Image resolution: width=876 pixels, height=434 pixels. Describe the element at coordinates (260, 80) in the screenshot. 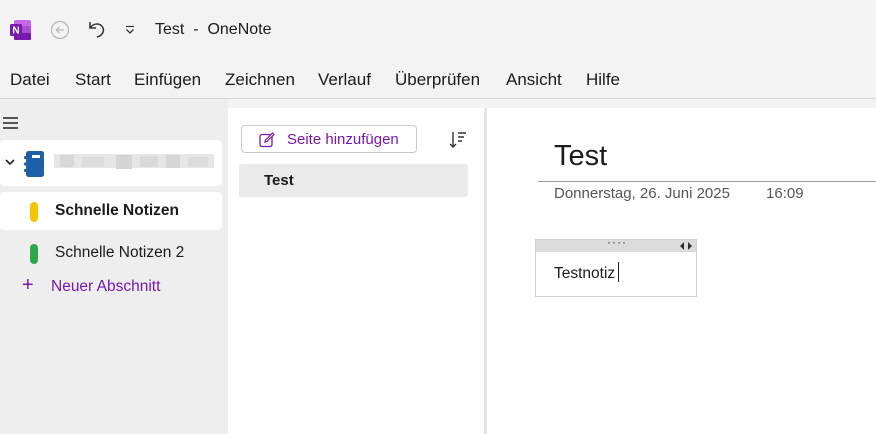

I see `menu-zeichnen: Zeichnen` at that location.